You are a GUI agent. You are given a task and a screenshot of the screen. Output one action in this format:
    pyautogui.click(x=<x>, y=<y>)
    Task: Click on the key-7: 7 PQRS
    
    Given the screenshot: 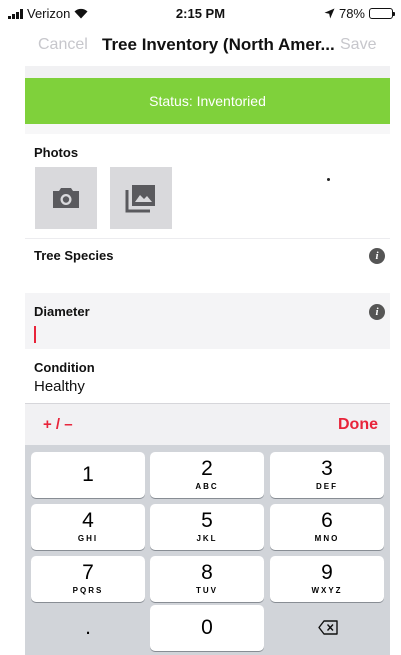 What is the action you would take?
    pyautogui.click(x=88, y=579)
    